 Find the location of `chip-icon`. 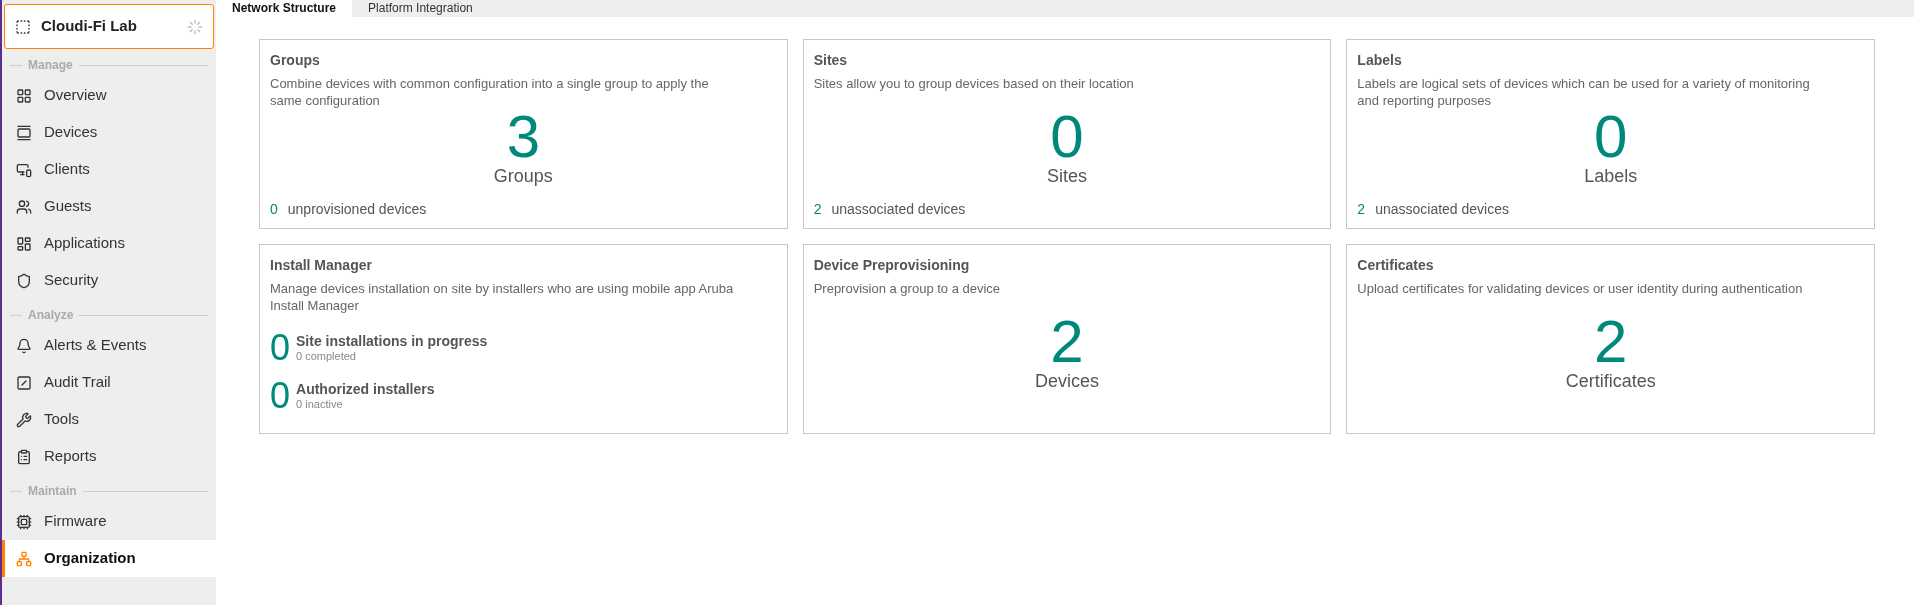

chip-icon is located at coordinates (24, 521).